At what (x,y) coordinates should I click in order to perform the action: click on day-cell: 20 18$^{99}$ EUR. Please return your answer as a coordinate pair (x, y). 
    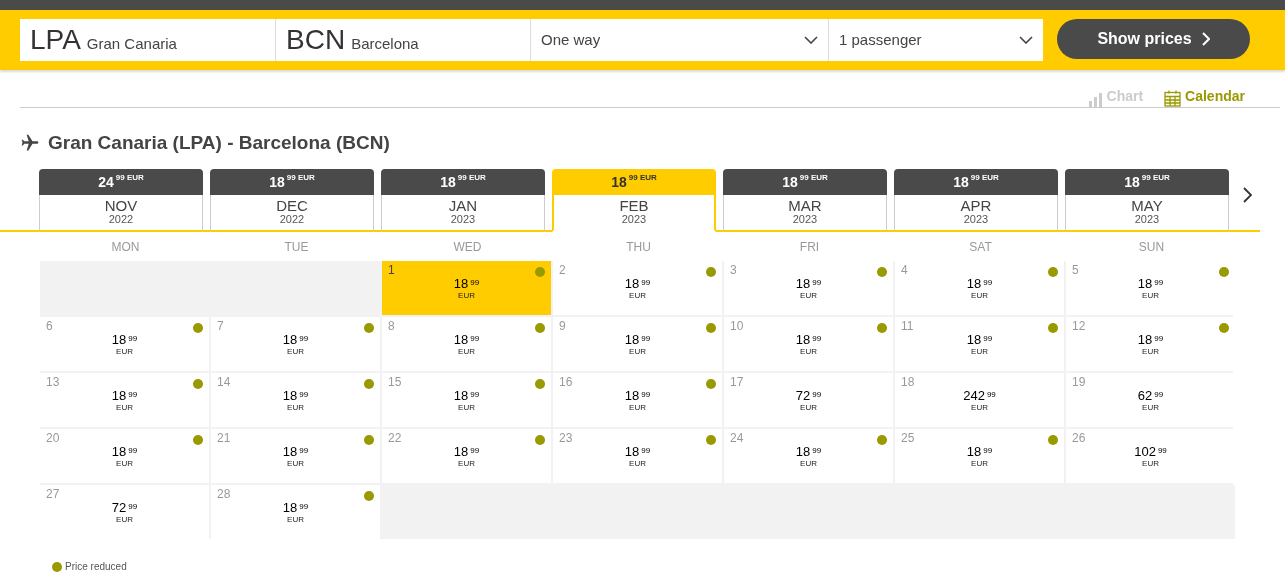
    Looking at the image, I should click on (124, 456).